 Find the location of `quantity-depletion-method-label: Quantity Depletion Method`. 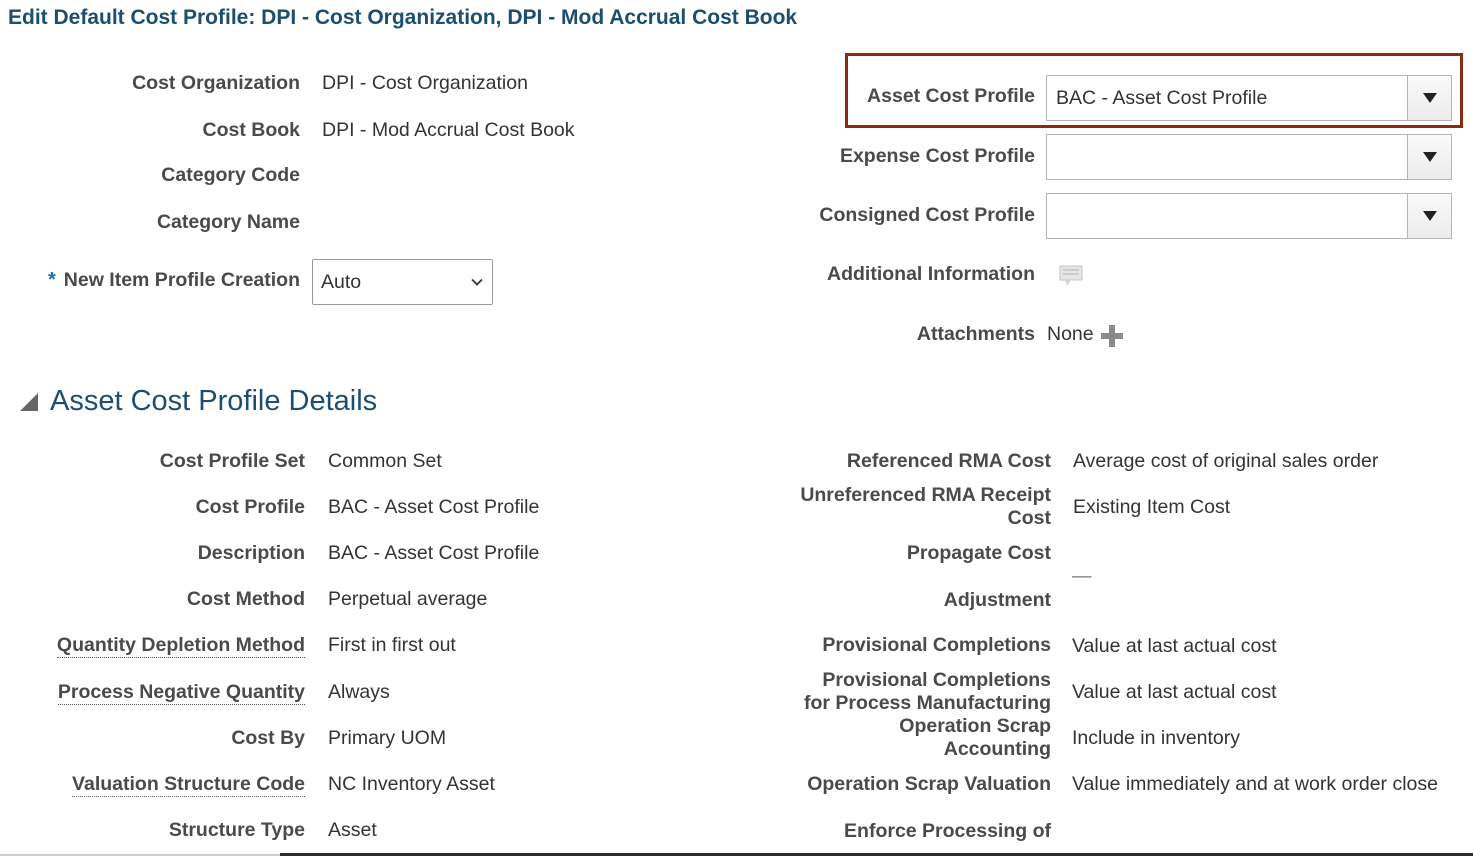

quantity-depletion-method-label: Quantity Depletion Method is located at coordinates (180, 646).